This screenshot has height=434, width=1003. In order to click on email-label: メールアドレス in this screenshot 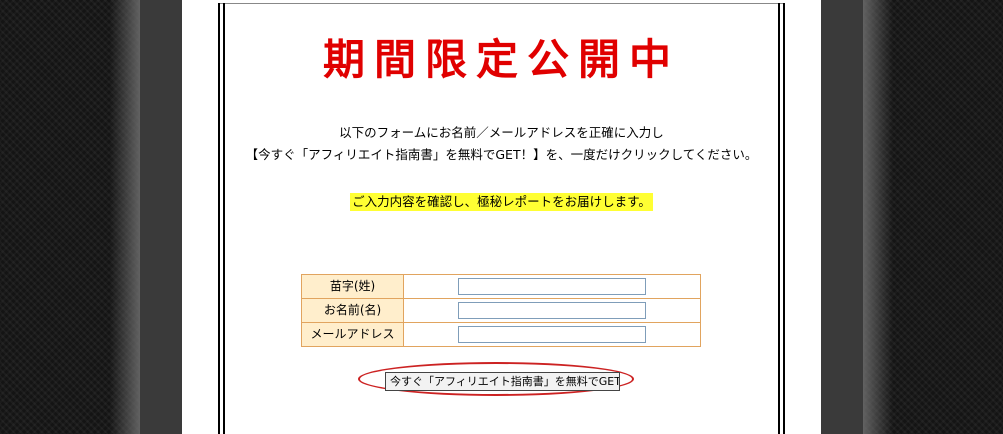, I will do `click(353, 334)`.